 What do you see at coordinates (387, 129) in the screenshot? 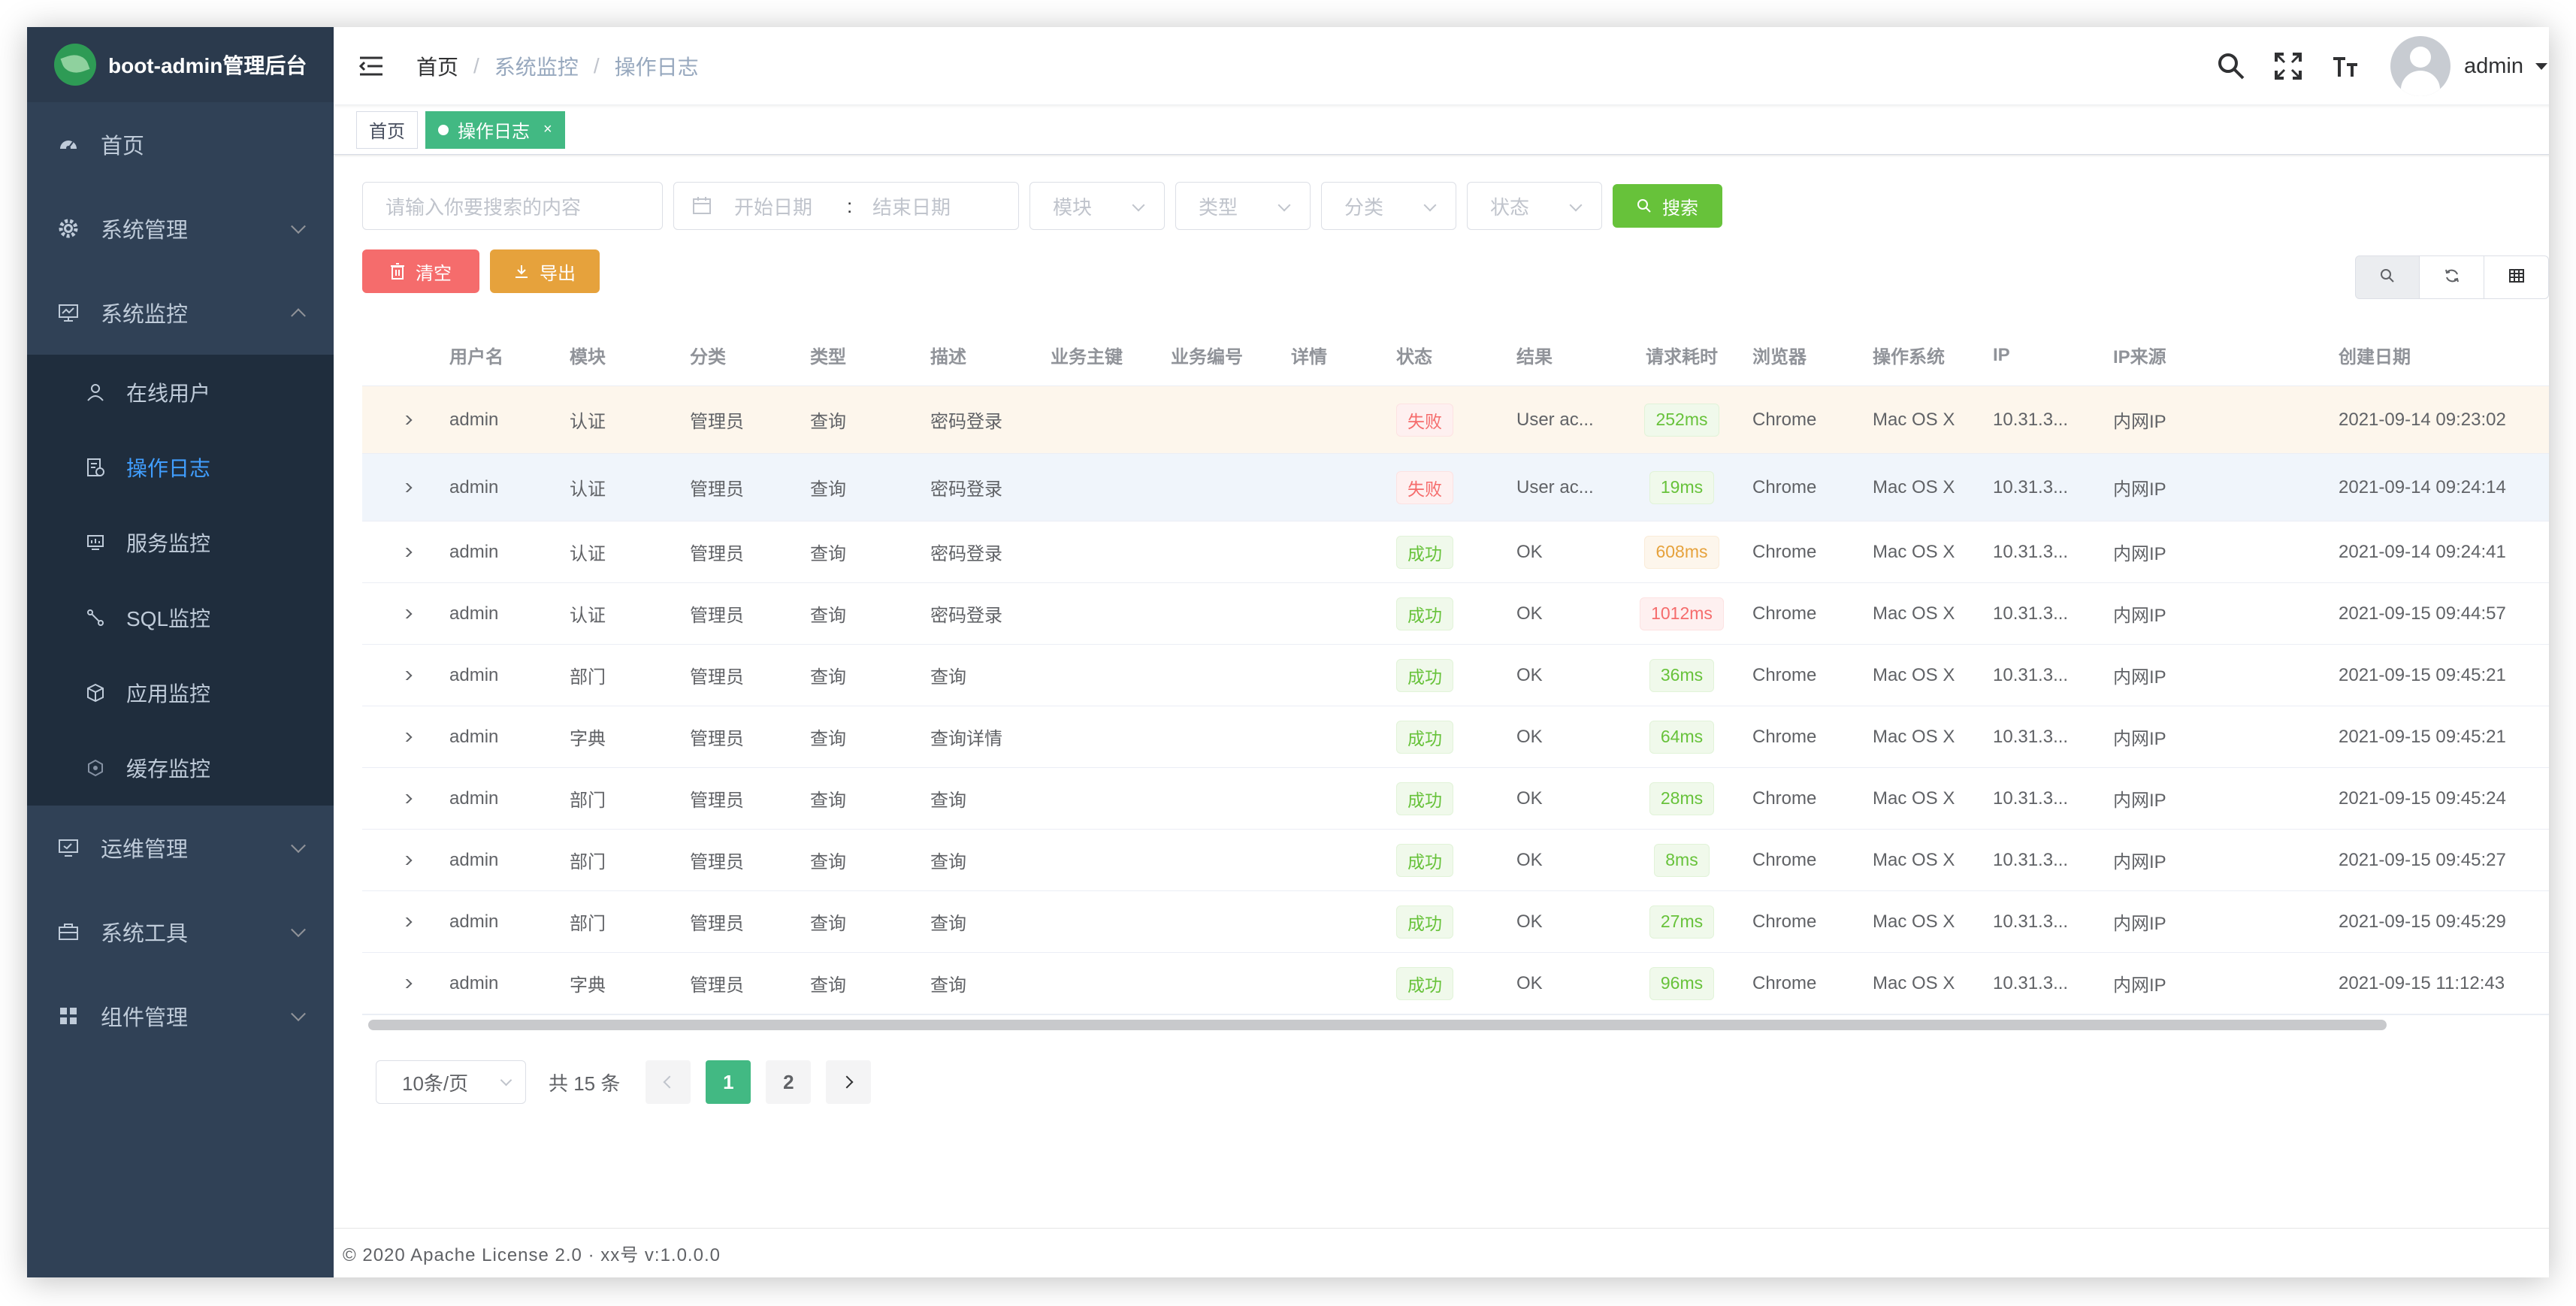
I see `tag-home: 首页` at bounding box center [387, 129].